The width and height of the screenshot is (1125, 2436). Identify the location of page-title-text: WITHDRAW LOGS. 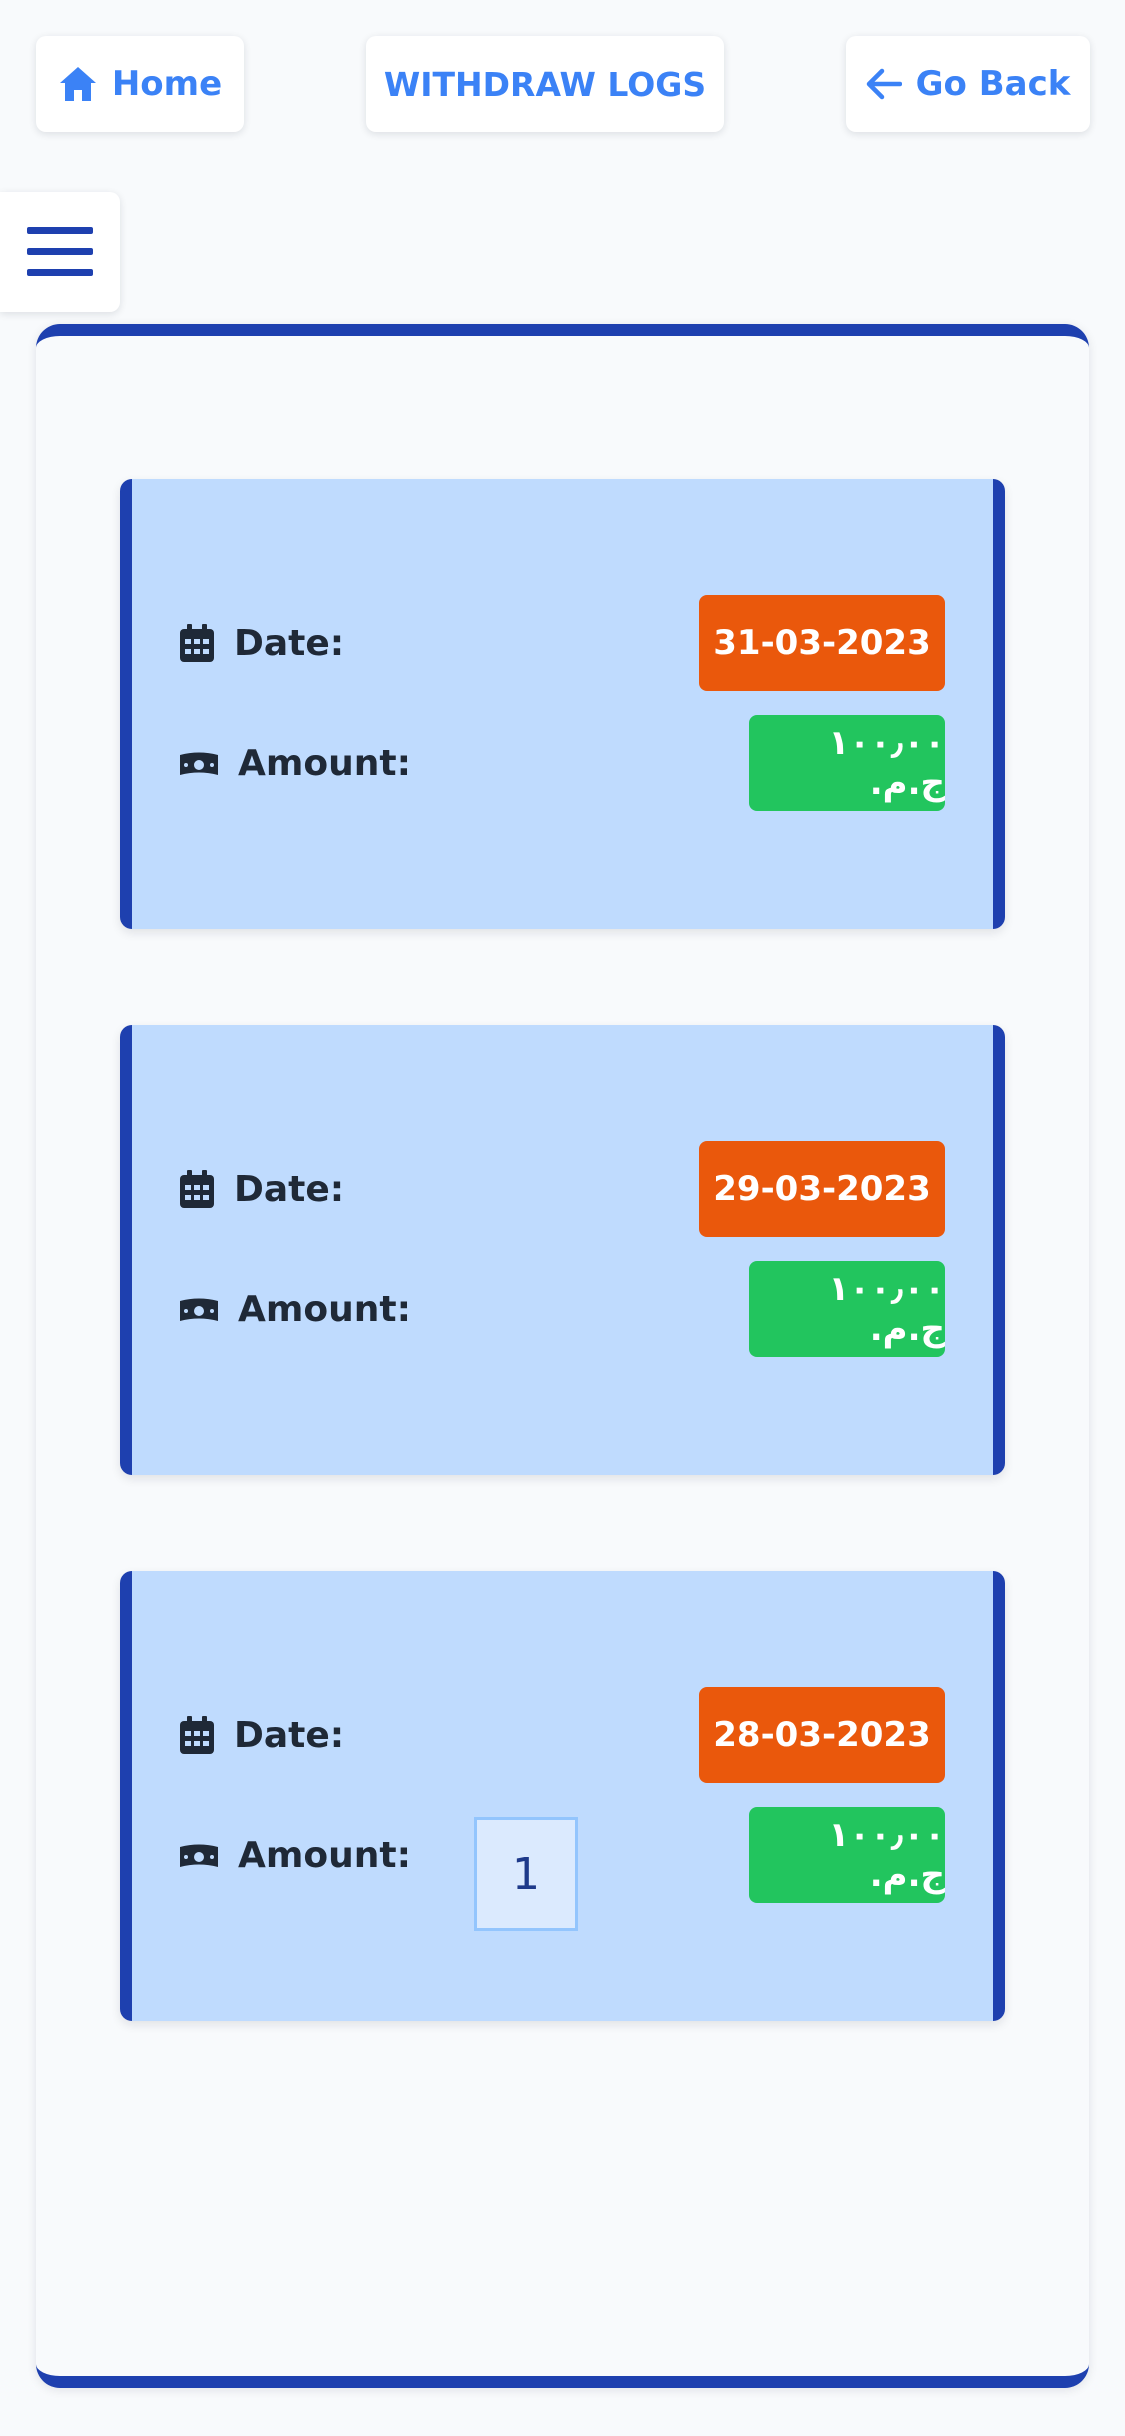
(545, 84).